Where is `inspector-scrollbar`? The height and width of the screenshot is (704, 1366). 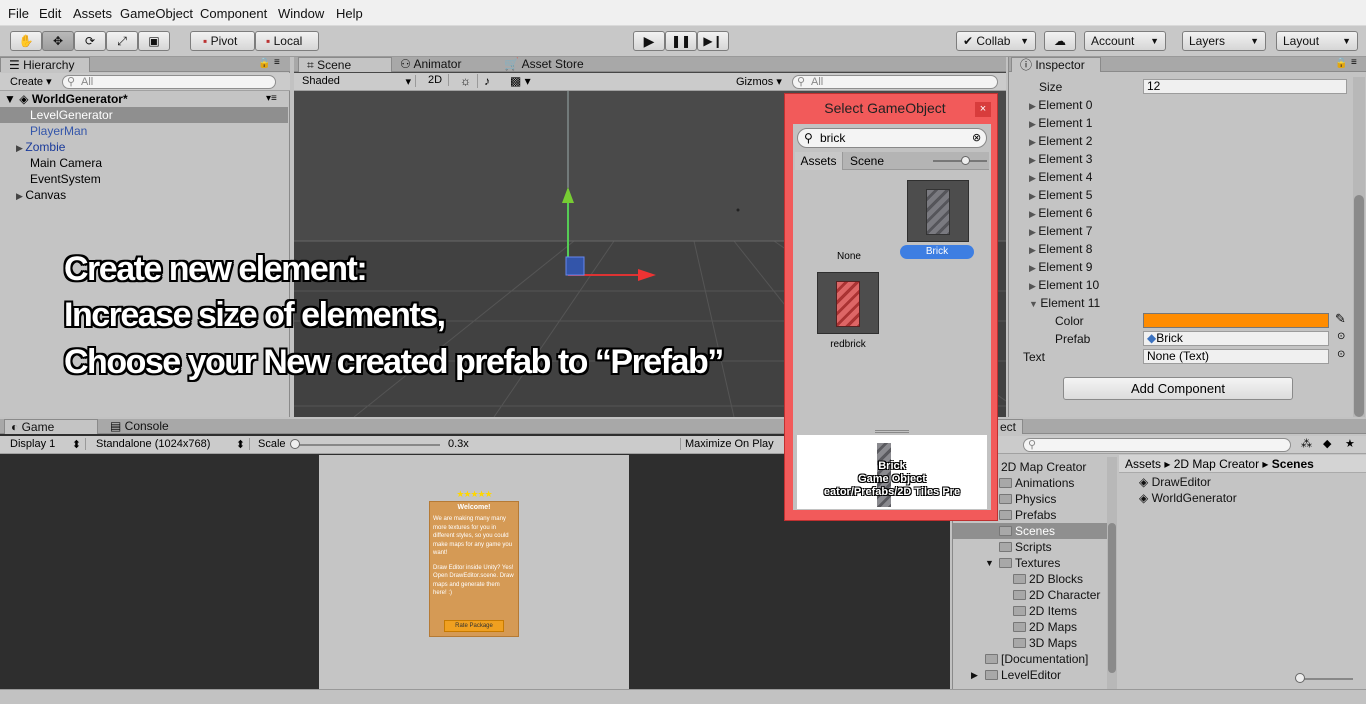
inspector-scrollbar is located at coordinates (1359, 247).